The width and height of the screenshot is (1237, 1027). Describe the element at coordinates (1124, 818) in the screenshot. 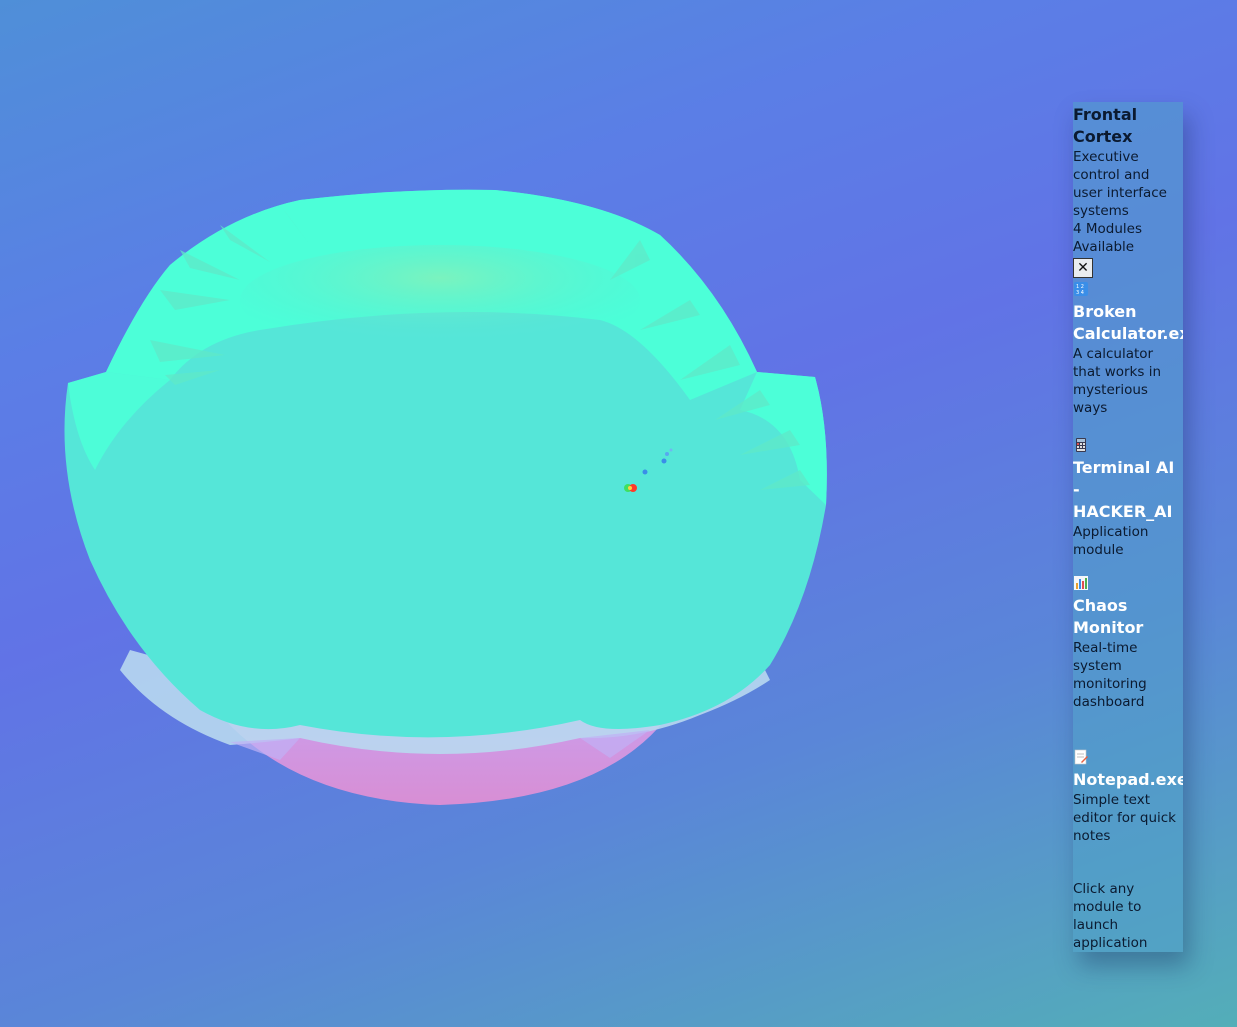

I see `module-description: Simple text editor for quick notes` at that location.